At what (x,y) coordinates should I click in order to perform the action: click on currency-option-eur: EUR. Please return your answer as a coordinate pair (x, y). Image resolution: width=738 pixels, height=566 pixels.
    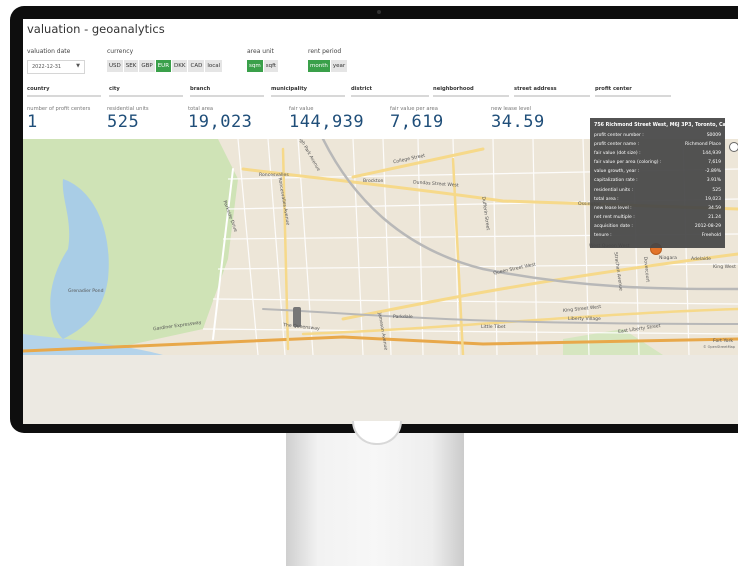
    Looking at the image, I should click on (163, 66).